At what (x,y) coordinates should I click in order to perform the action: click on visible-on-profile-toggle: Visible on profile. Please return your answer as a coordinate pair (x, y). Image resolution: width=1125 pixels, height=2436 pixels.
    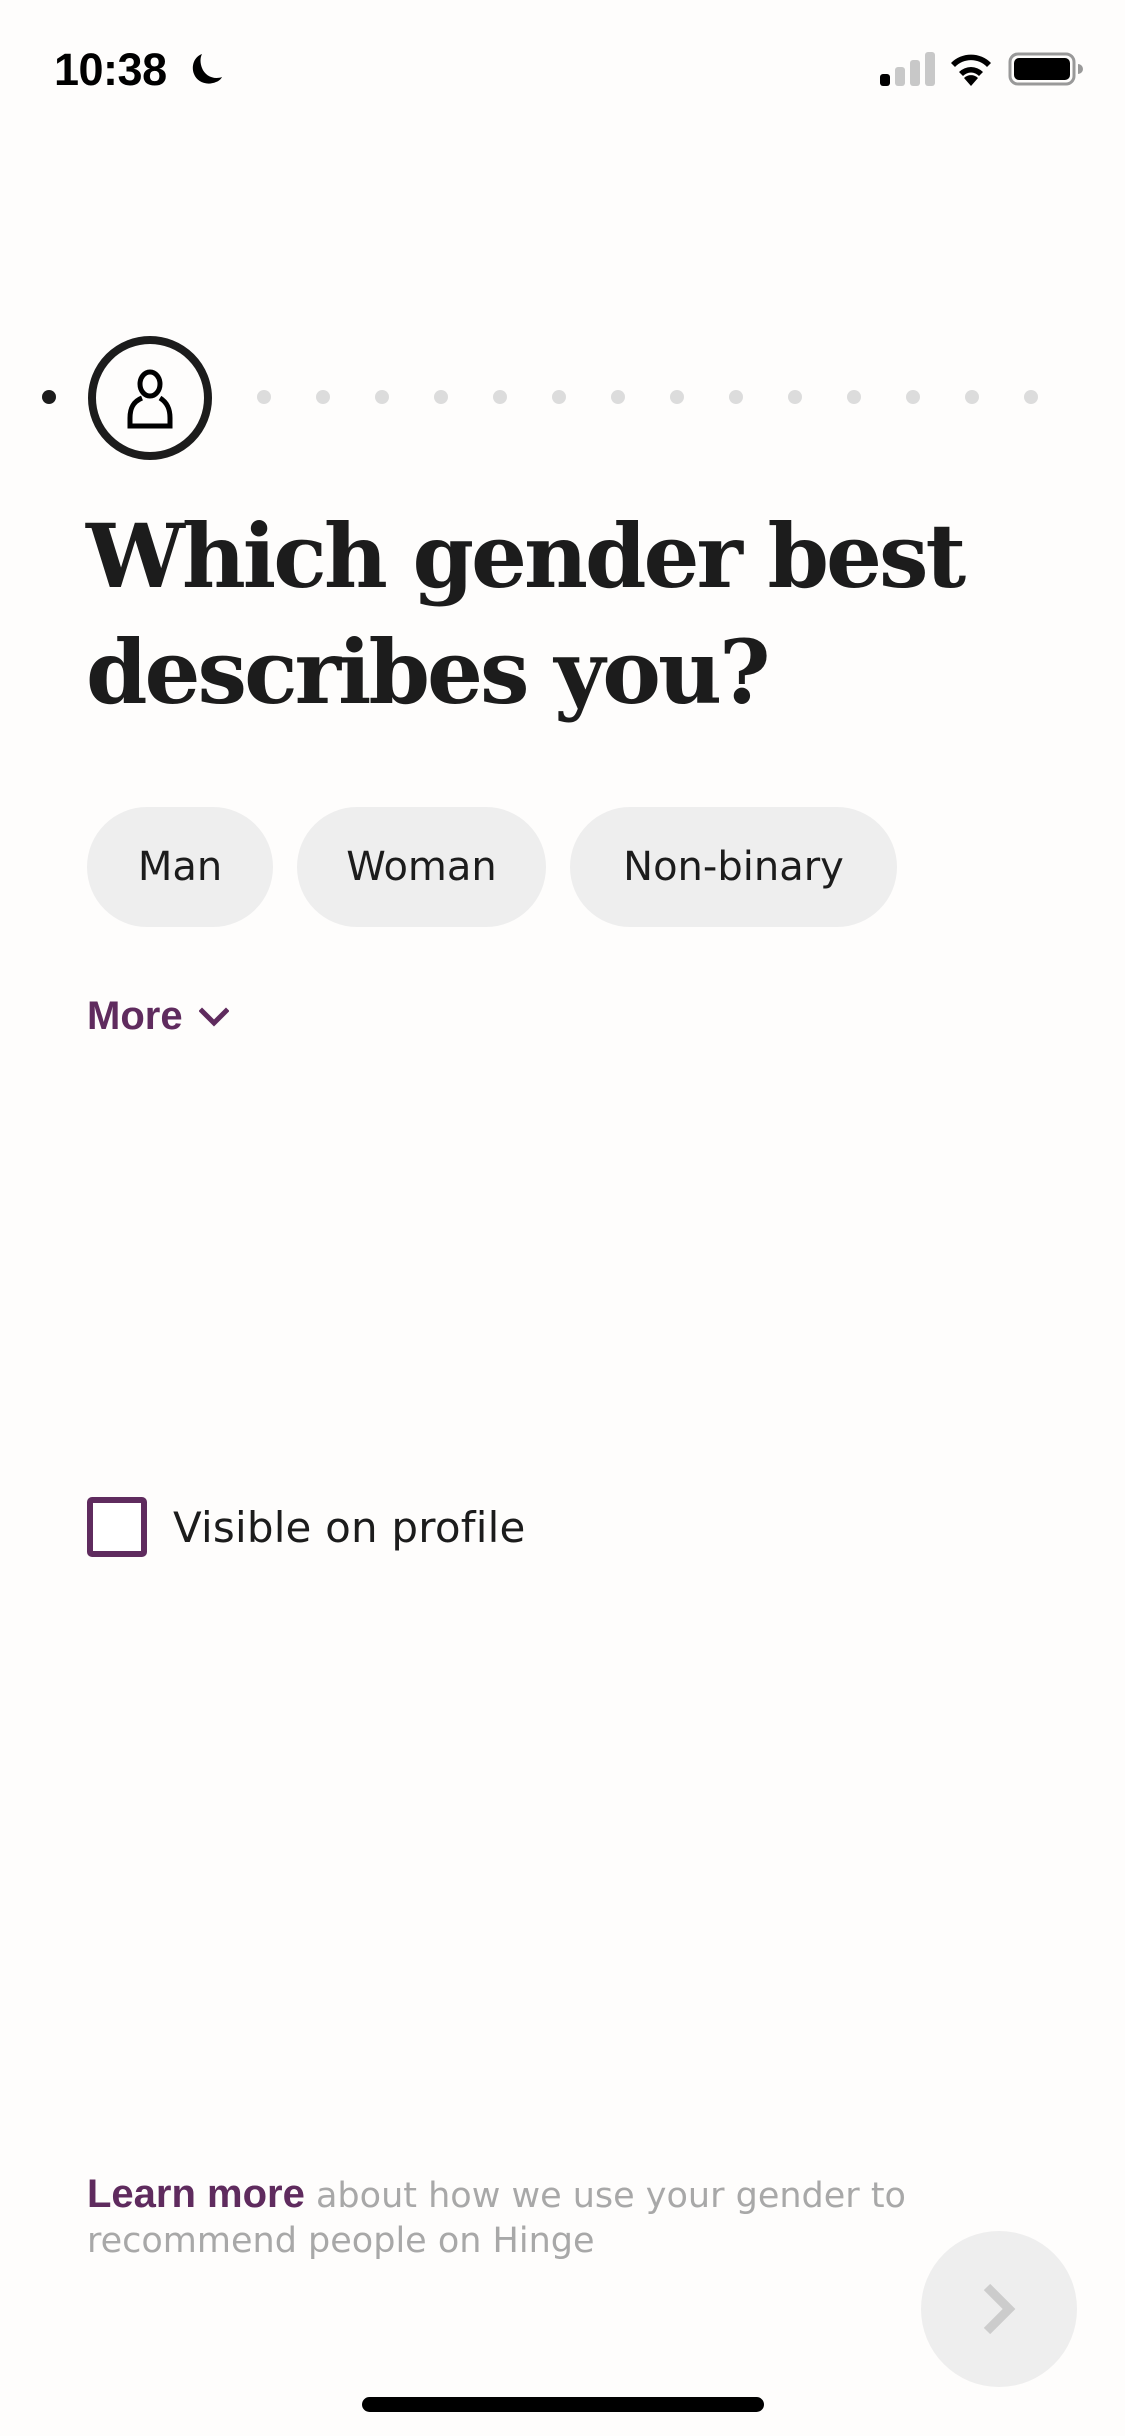
    Looking at the image, I should click on (306, 1527).